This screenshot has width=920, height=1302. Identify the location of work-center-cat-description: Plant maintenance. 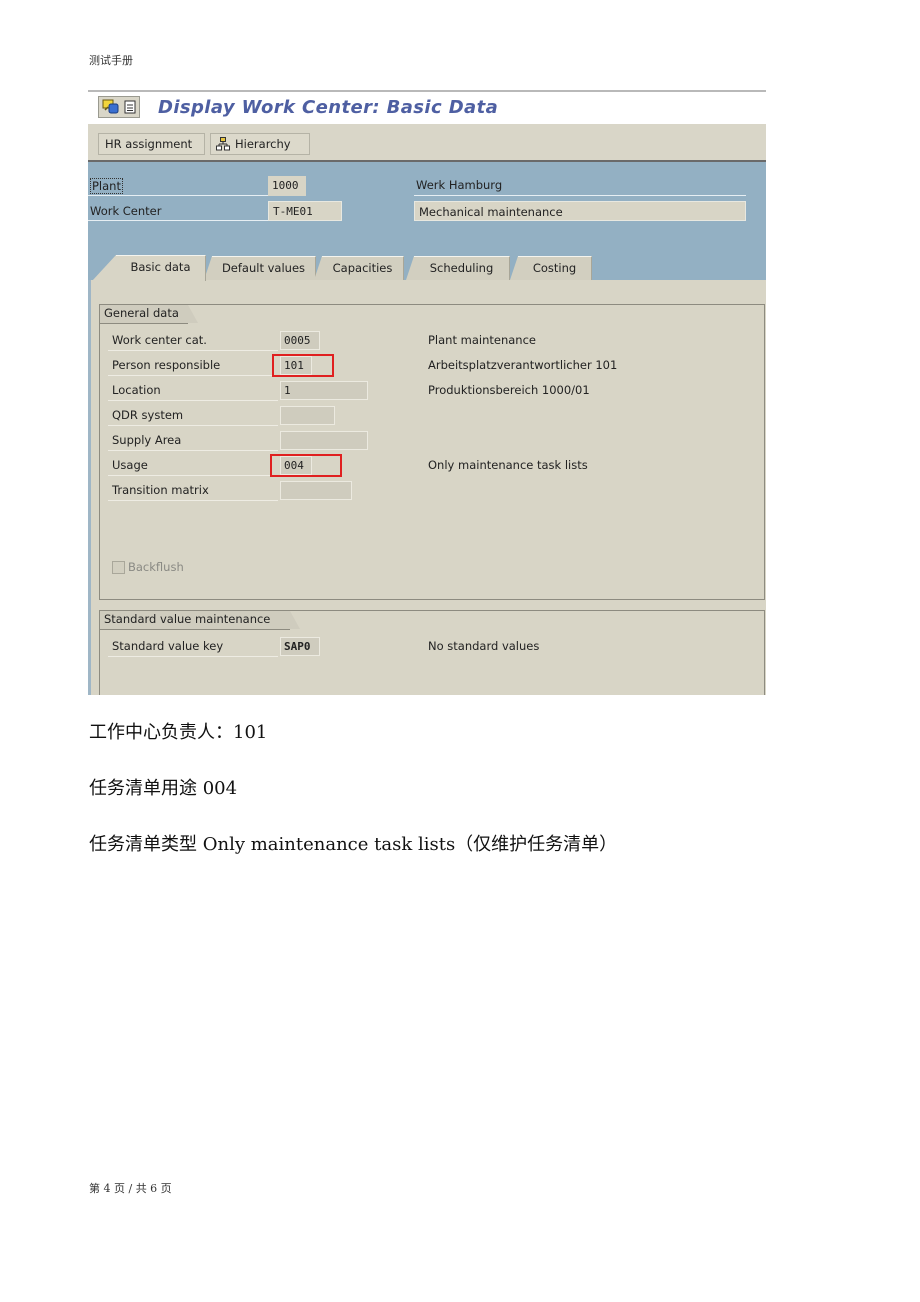
(482, 340).